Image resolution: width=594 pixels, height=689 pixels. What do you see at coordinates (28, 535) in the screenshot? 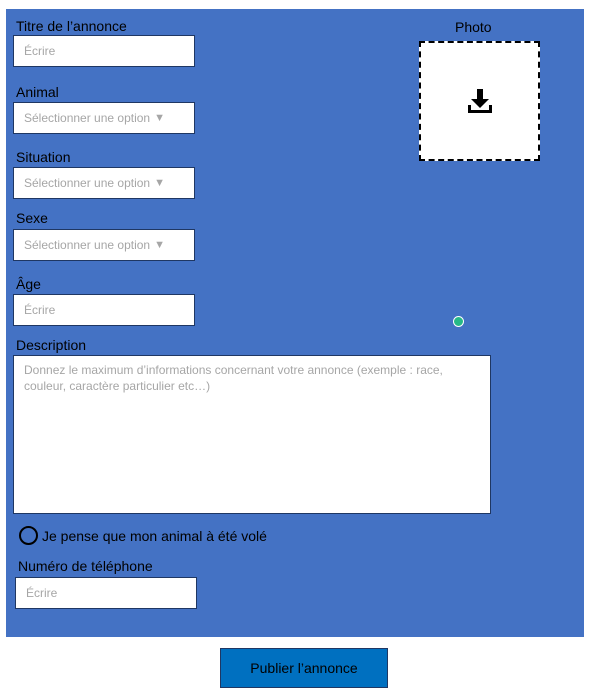
I see `stolen-radio` at bounding box center [28, 535].